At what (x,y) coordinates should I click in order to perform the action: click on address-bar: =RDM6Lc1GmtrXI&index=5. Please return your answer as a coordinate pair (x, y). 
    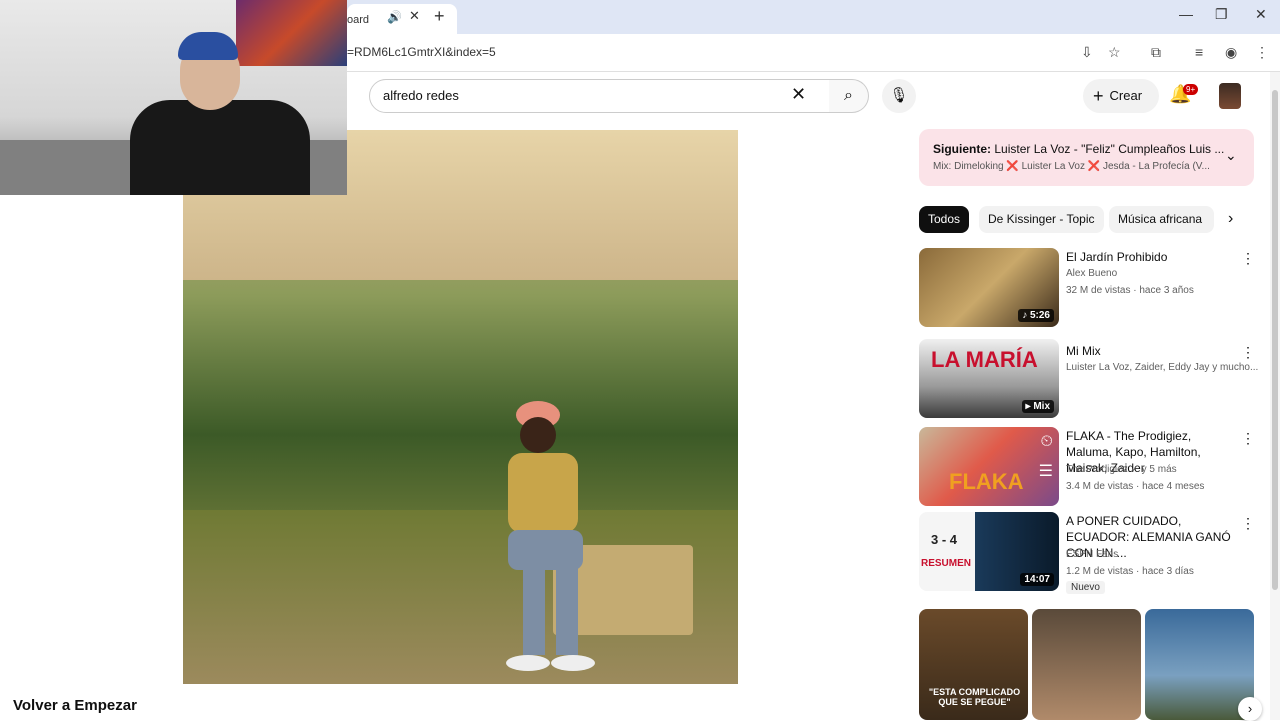
    Looking at the image, I should click on (421, 52).